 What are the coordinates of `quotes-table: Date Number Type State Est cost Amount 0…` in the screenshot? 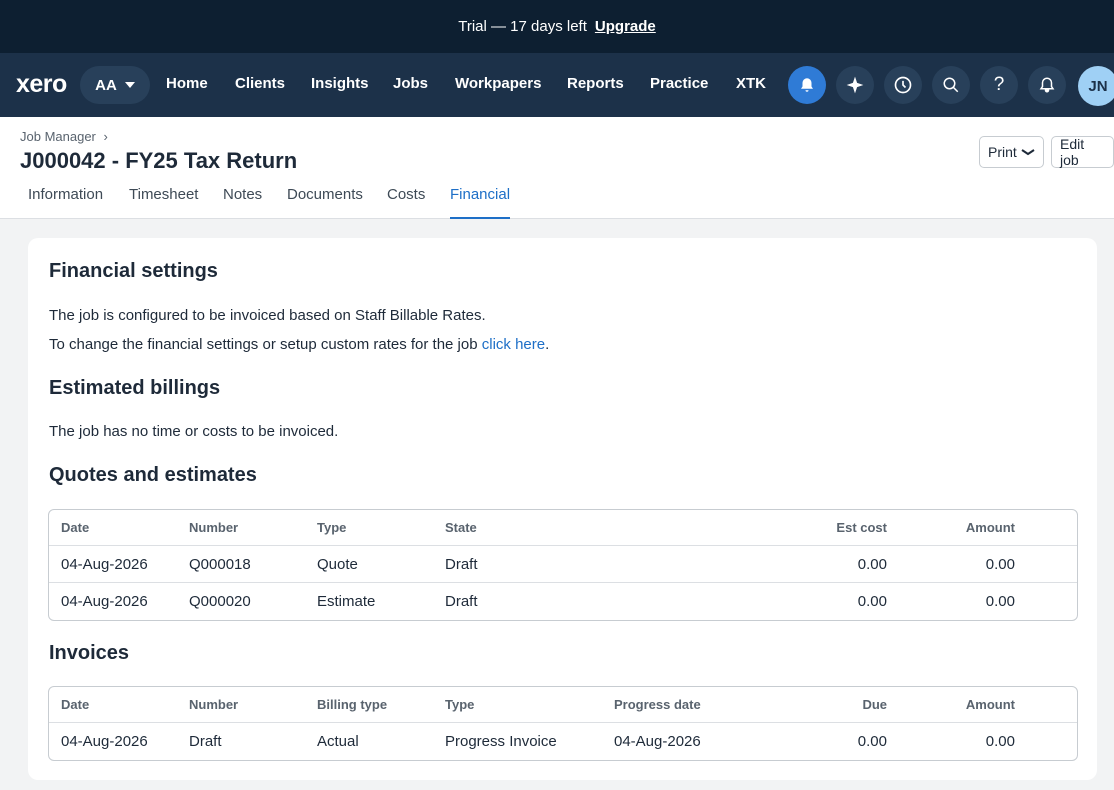 It's located at (563, 565).